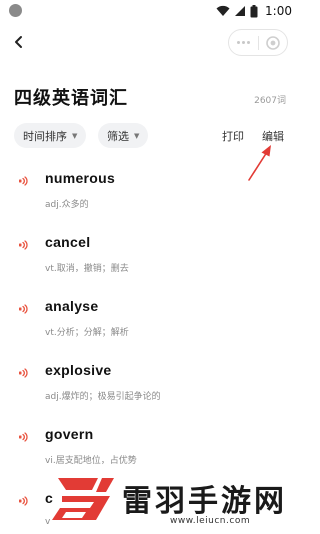  Describe the element at coordinates (71, 98) in the screenshot. I see `page-title: 四级英语词汇` at that location.